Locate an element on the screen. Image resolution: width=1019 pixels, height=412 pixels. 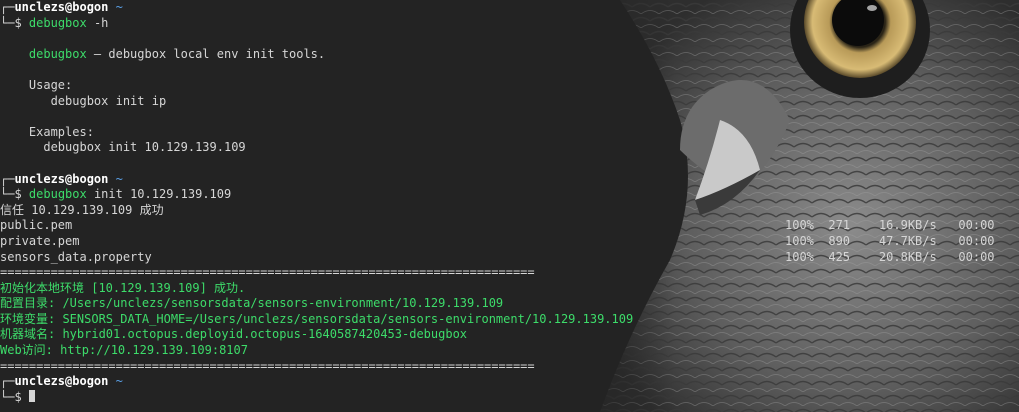
transfer-row: private.pem 100% 890 47.7KB/s 00:00 is located at coordinates (509, 242).